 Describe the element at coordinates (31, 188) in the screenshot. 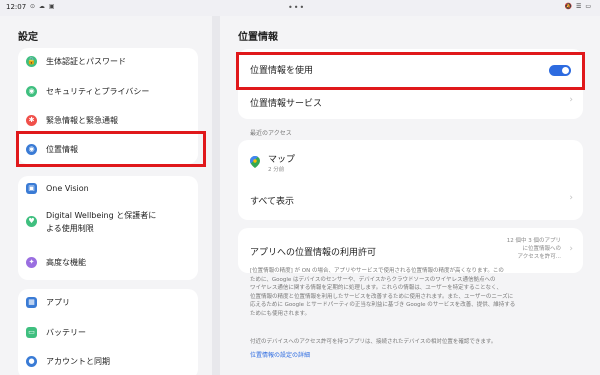

I see `one-vision-icon: ▣` at that location.